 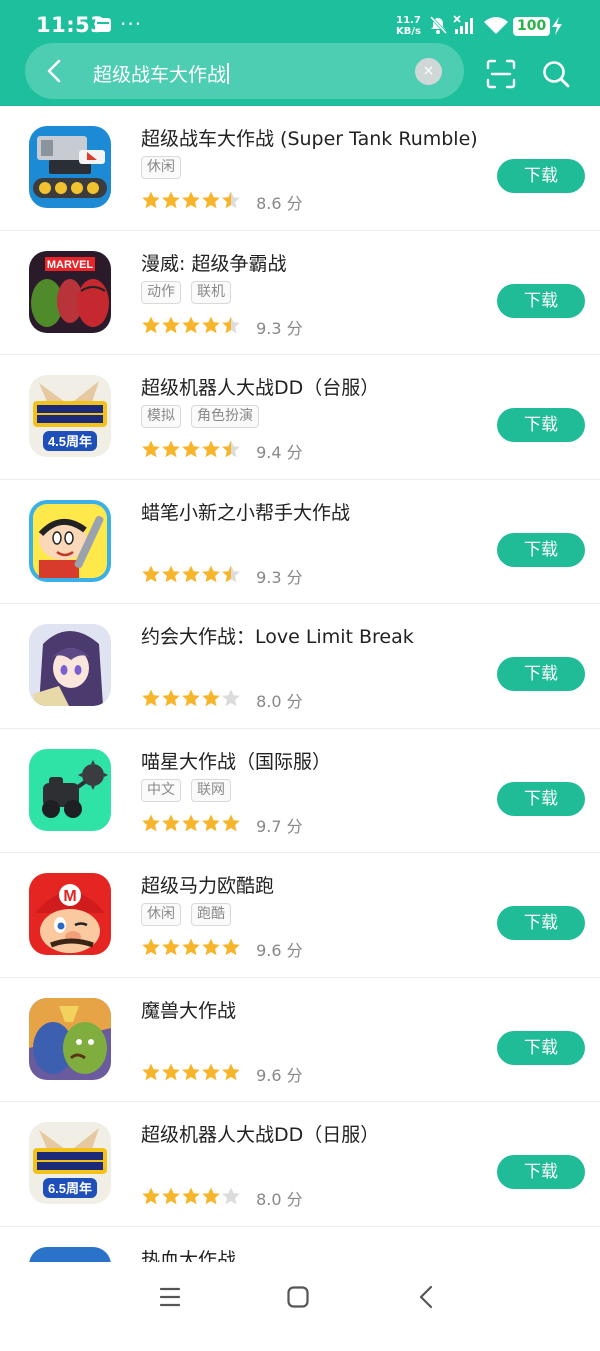 I want to click on app-score: 9.3 分, so click(x=279, y=576).